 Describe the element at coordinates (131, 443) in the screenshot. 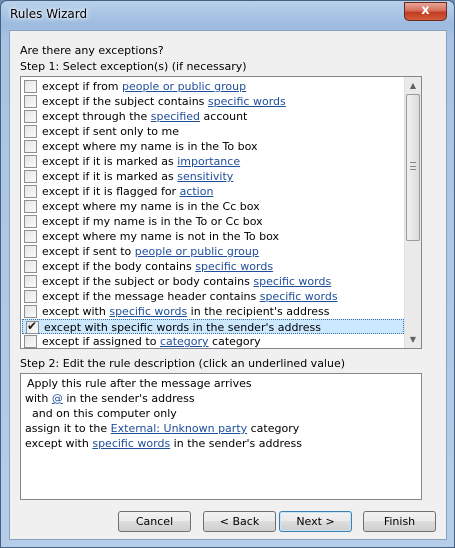

I see `description-value-link: specific words` at that location.